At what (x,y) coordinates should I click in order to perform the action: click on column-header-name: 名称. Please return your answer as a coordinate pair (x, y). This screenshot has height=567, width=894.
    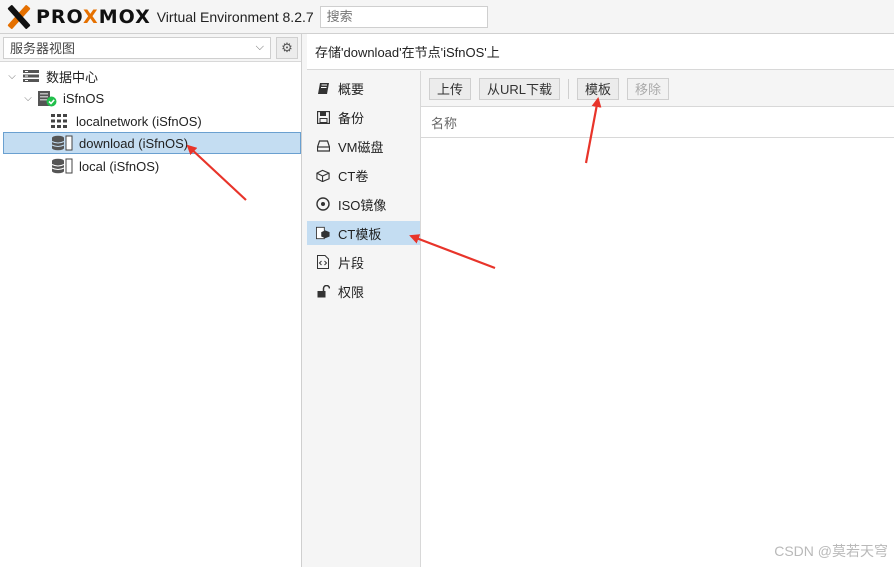
    Looking at the image, I should click on (657, 122).